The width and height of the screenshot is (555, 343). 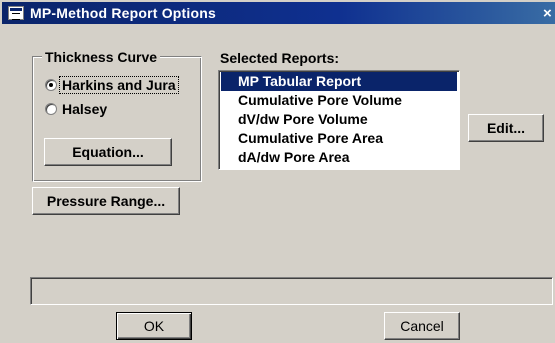 What do you see at coordinates (280, 58) in the screenshot?
I see `selected-reports-label: Selected Reports:` at bounding box center [280, 58].